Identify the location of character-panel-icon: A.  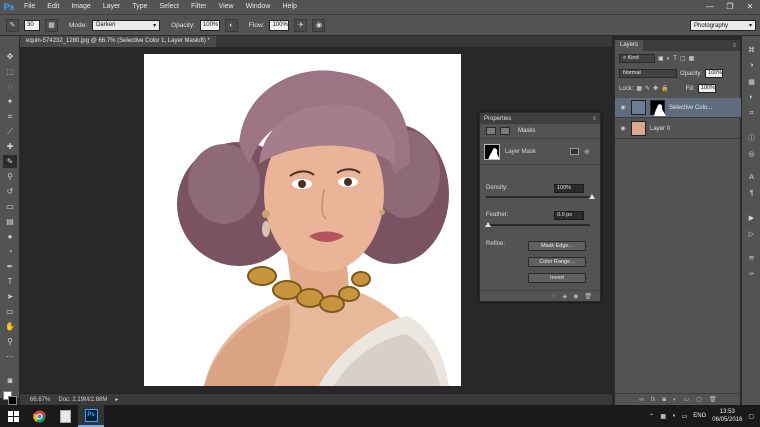
(751, 177).